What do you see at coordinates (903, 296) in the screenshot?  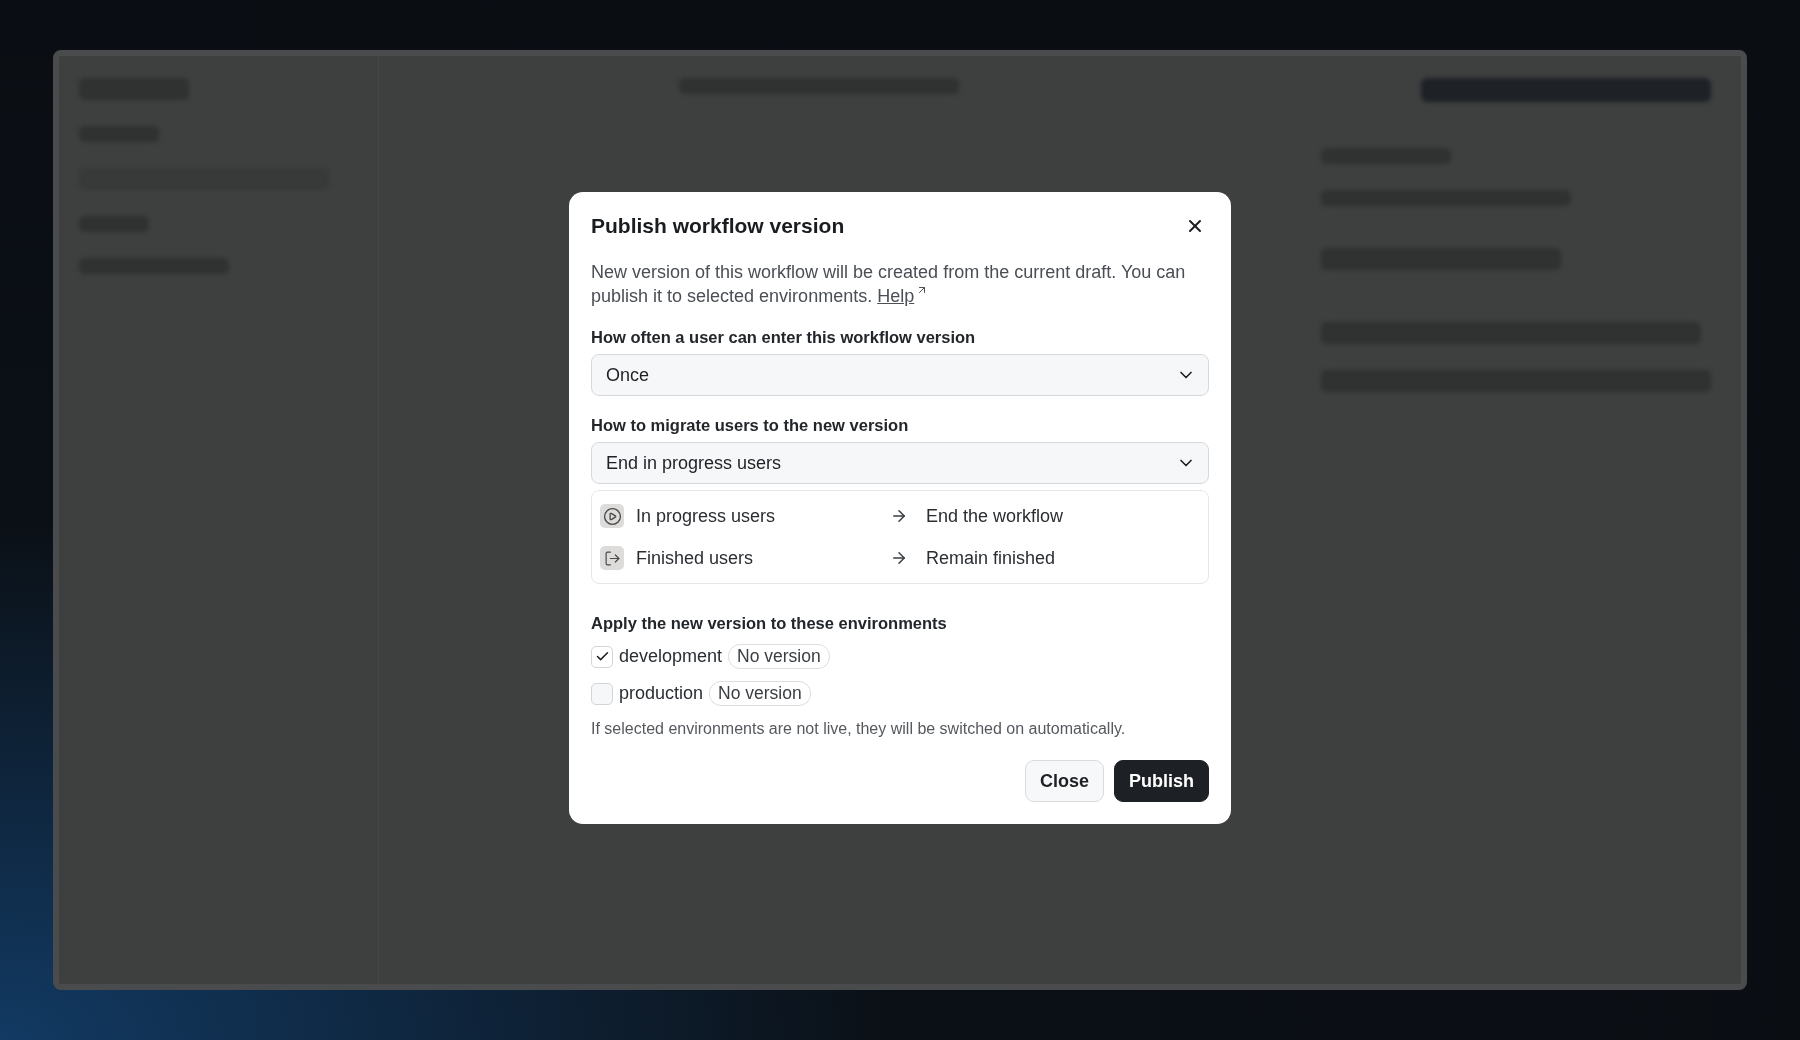 I see `help-link: Help` at bounding box center [903, 296].